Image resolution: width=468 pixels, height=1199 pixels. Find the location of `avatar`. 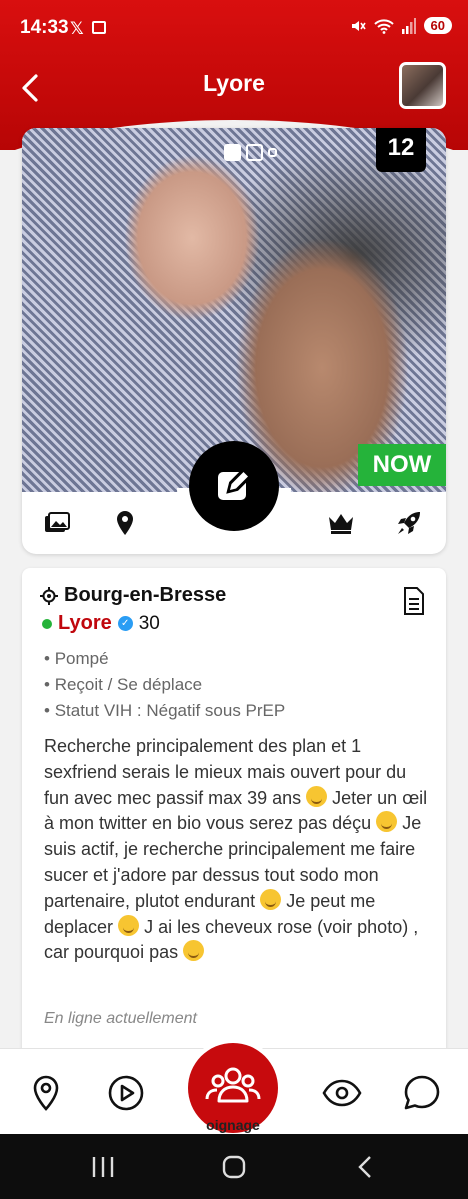

avatar is located at coordinates (422, 85).